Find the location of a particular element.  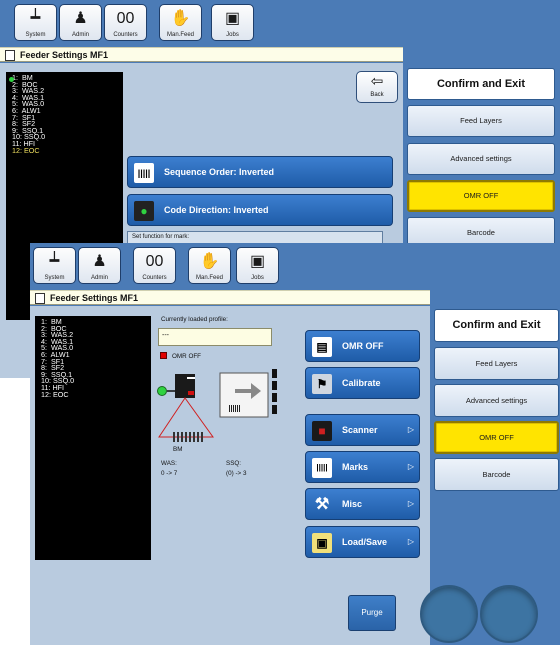

code-direction-button: ● Code Direction: Inverted is located at coordinates (260, 210).